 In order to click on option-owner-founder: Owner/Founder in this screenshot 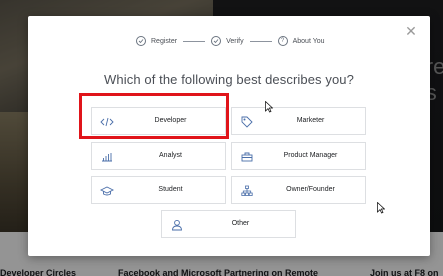, I will do `click(298, 190)`.